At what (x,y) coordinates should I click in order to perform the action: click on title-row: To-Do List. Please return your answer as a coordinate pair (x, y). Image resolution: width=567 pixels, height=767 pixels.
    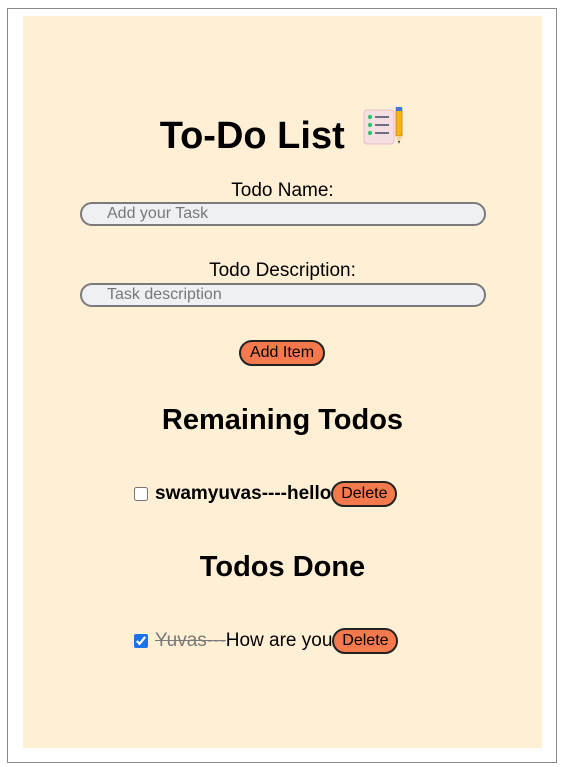
    Looking at the image, I should click on (282, 132).